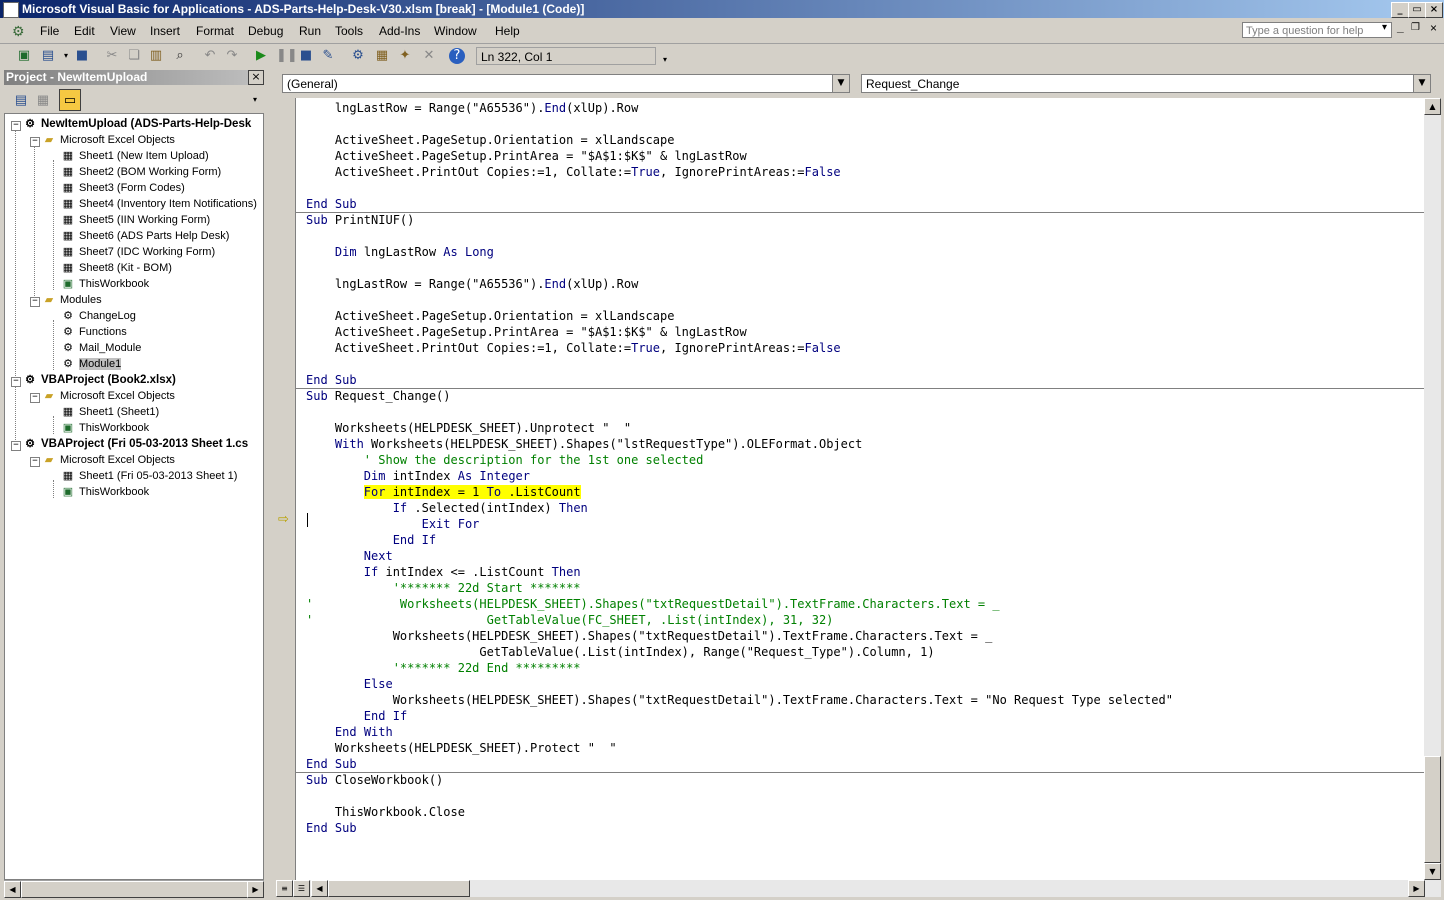 The width and height of the screenshot is (1444, 900). I want to click on code-line: Sub PrintNIUF(), so click(360, 220).